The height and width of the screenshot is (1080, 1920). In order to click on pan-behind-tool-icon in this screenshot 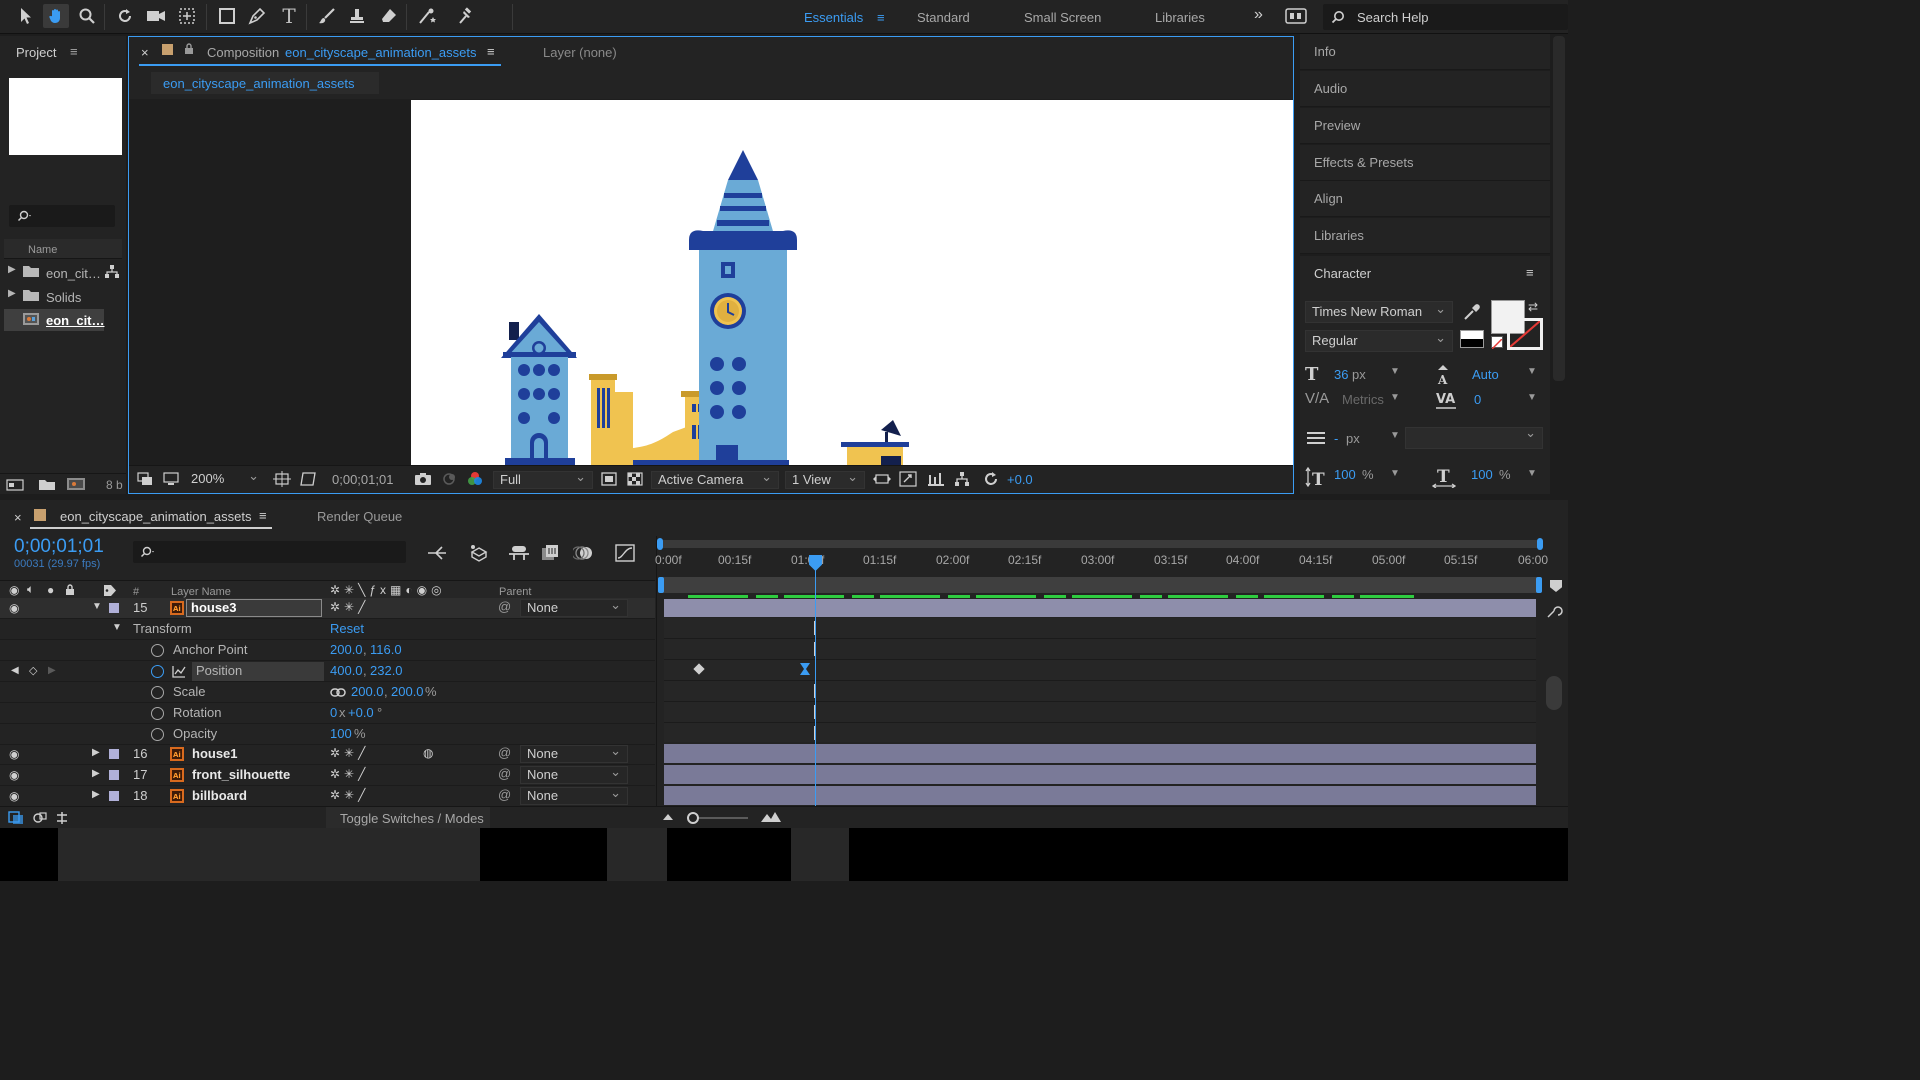, I will do `click(187, 16)`.